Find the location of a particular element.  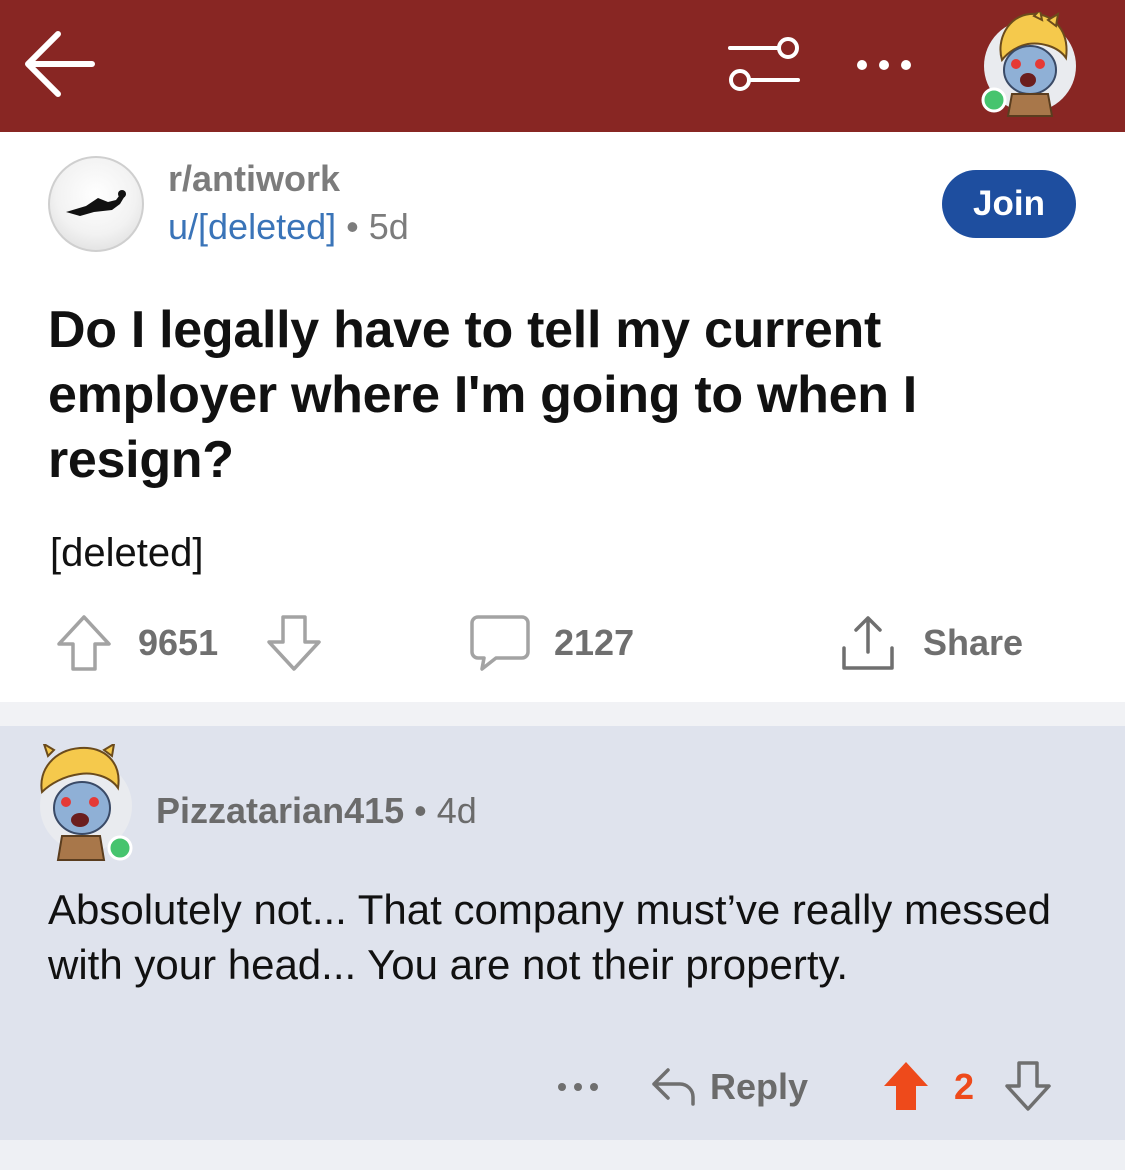

subreddit-icon is located at coordinates (96, 204).